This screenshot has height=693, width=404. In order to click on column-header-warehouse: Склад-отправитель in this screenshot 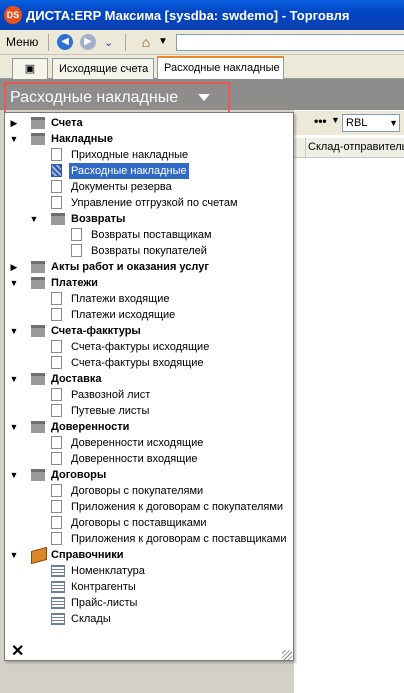, I will do `click(356, 147)`.